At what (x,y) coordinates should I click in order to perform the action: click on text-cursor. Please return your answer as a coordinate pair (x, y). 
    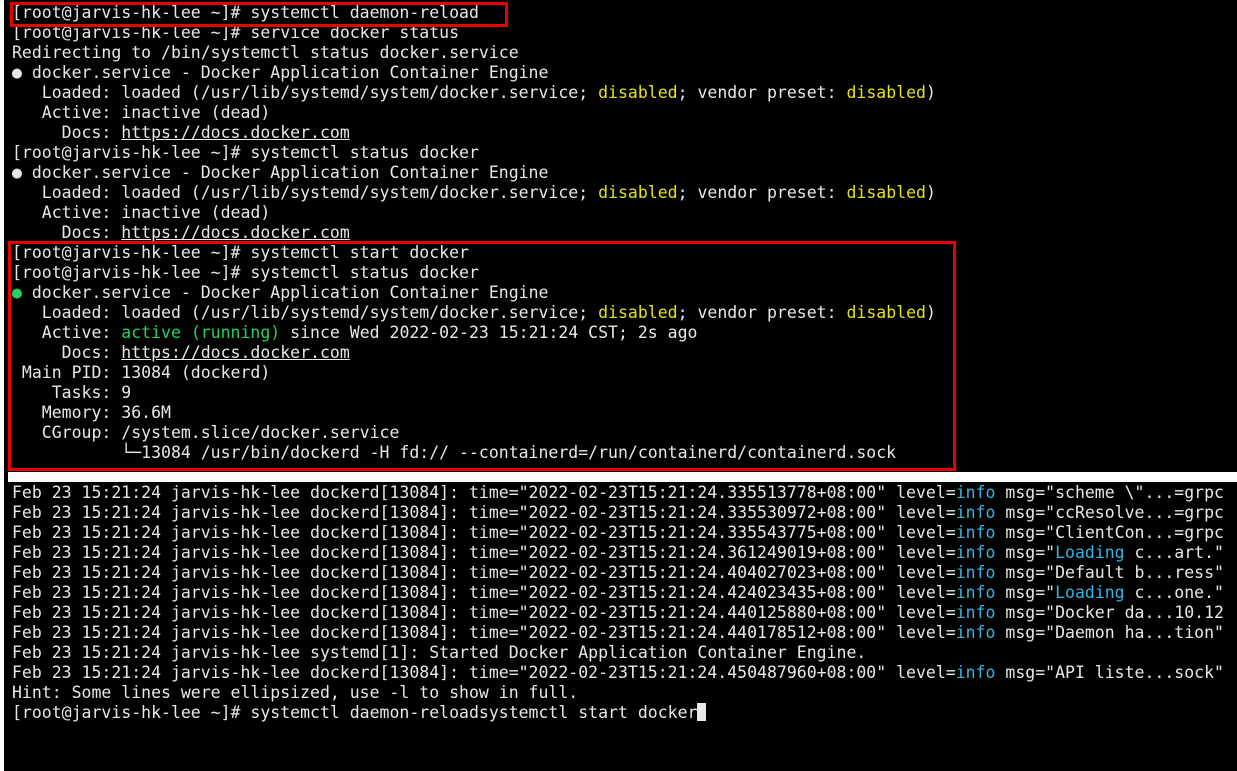
    Looking at the image, I should click on (702, 712).